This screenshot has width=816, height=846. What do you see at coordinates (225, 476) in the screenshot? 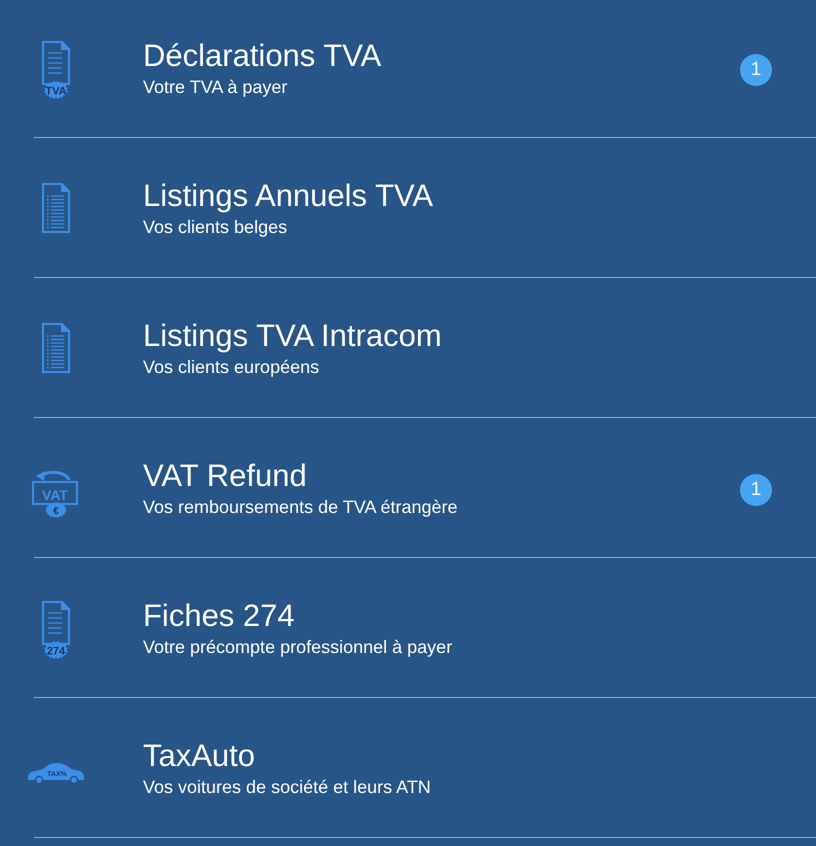
I see `item-title: VAT Refund` at bounding box center [225, 476].